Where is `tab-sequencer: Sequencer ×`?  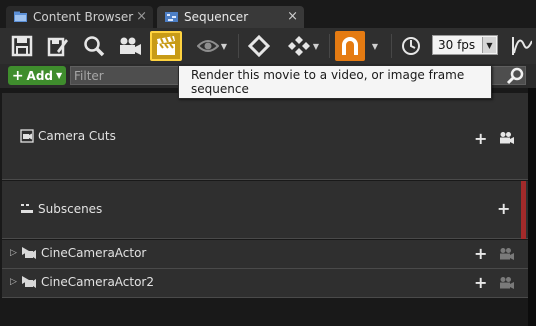
tab-sequencer: Sequencer × is located at coordinates (230, 17).